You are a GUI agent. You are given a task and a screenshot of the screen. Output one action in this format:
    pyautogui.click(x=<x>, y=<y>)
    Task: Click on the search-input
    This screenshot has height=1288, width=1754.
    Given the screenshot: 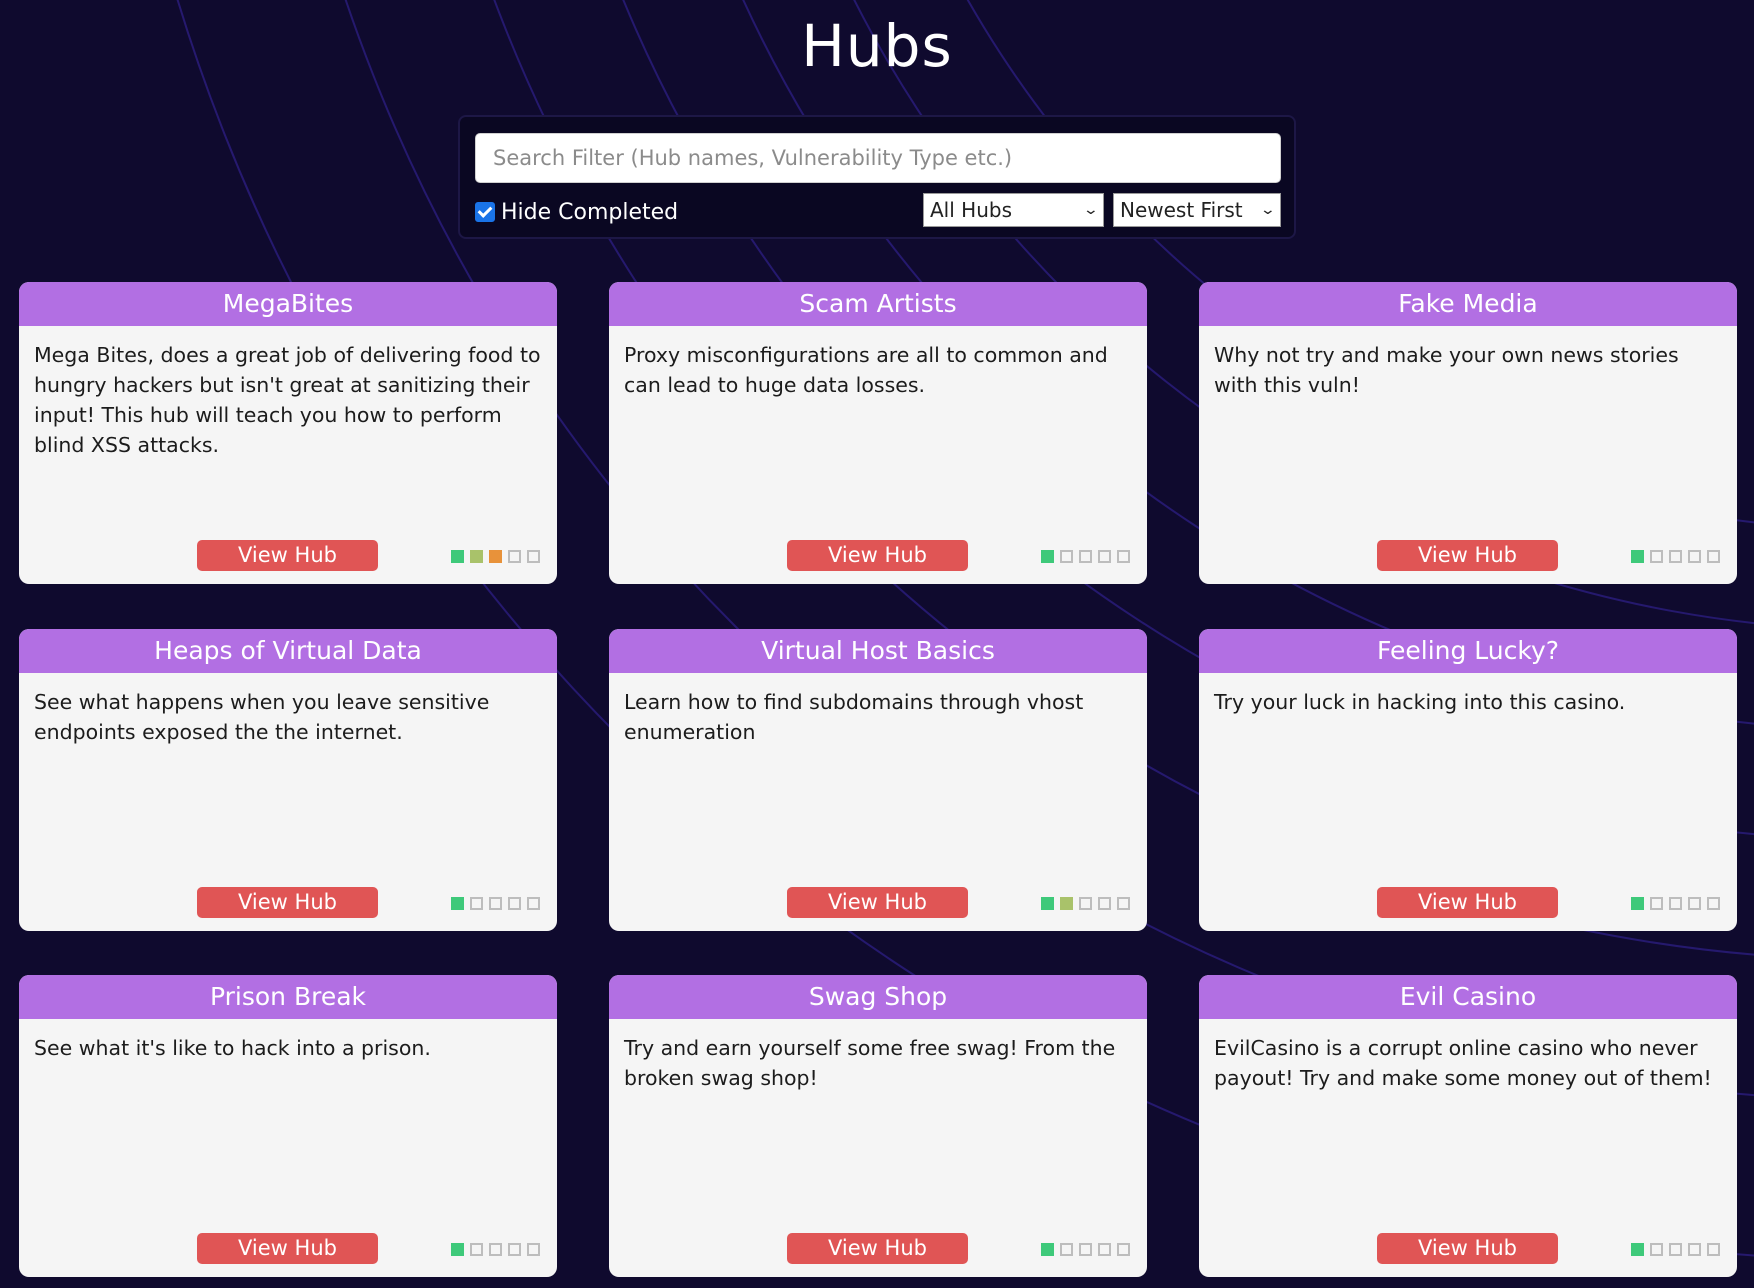 What is the action you would take?
    pyautogui.click(x=878, y=158)
    